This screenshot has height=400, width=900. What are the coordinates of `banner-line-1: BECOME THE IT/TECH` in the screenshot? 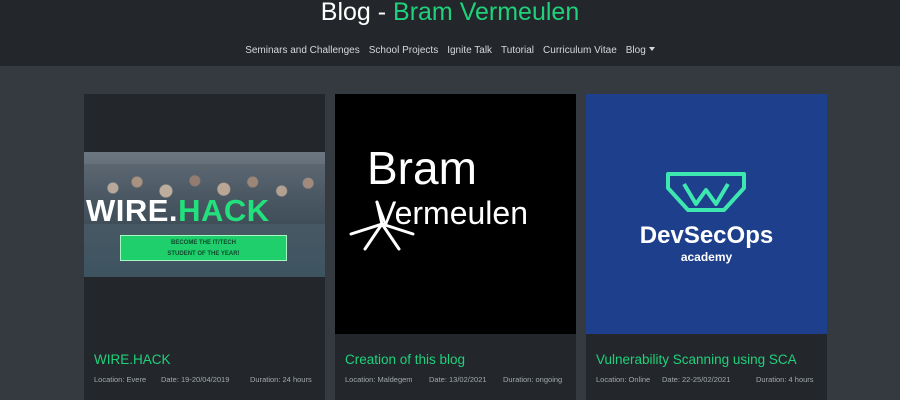 It's located at (203, 243).